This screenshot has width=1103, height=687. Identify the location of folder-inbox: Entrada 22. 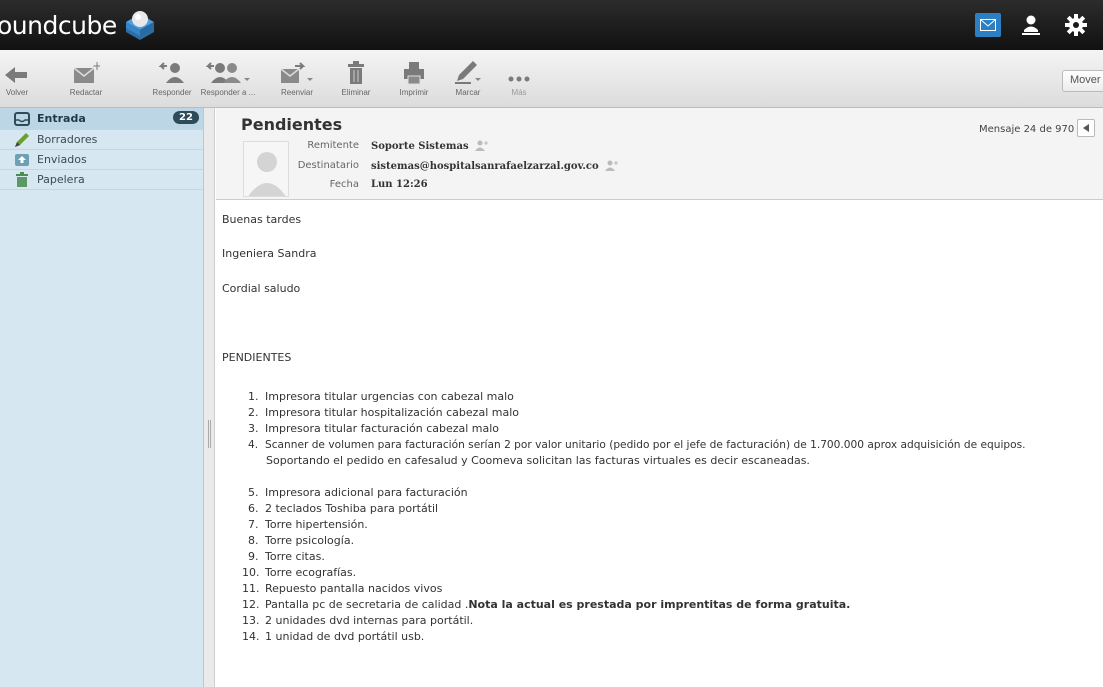
(101, 119).